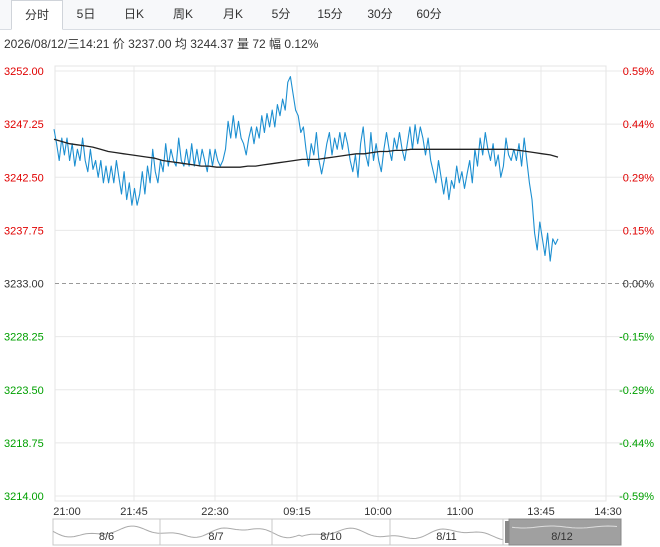  What do you see at coordinates (638, 72) in the screenshot?
I see `y-tick-label-right: 0.59%` at bounding box center [638, 72].